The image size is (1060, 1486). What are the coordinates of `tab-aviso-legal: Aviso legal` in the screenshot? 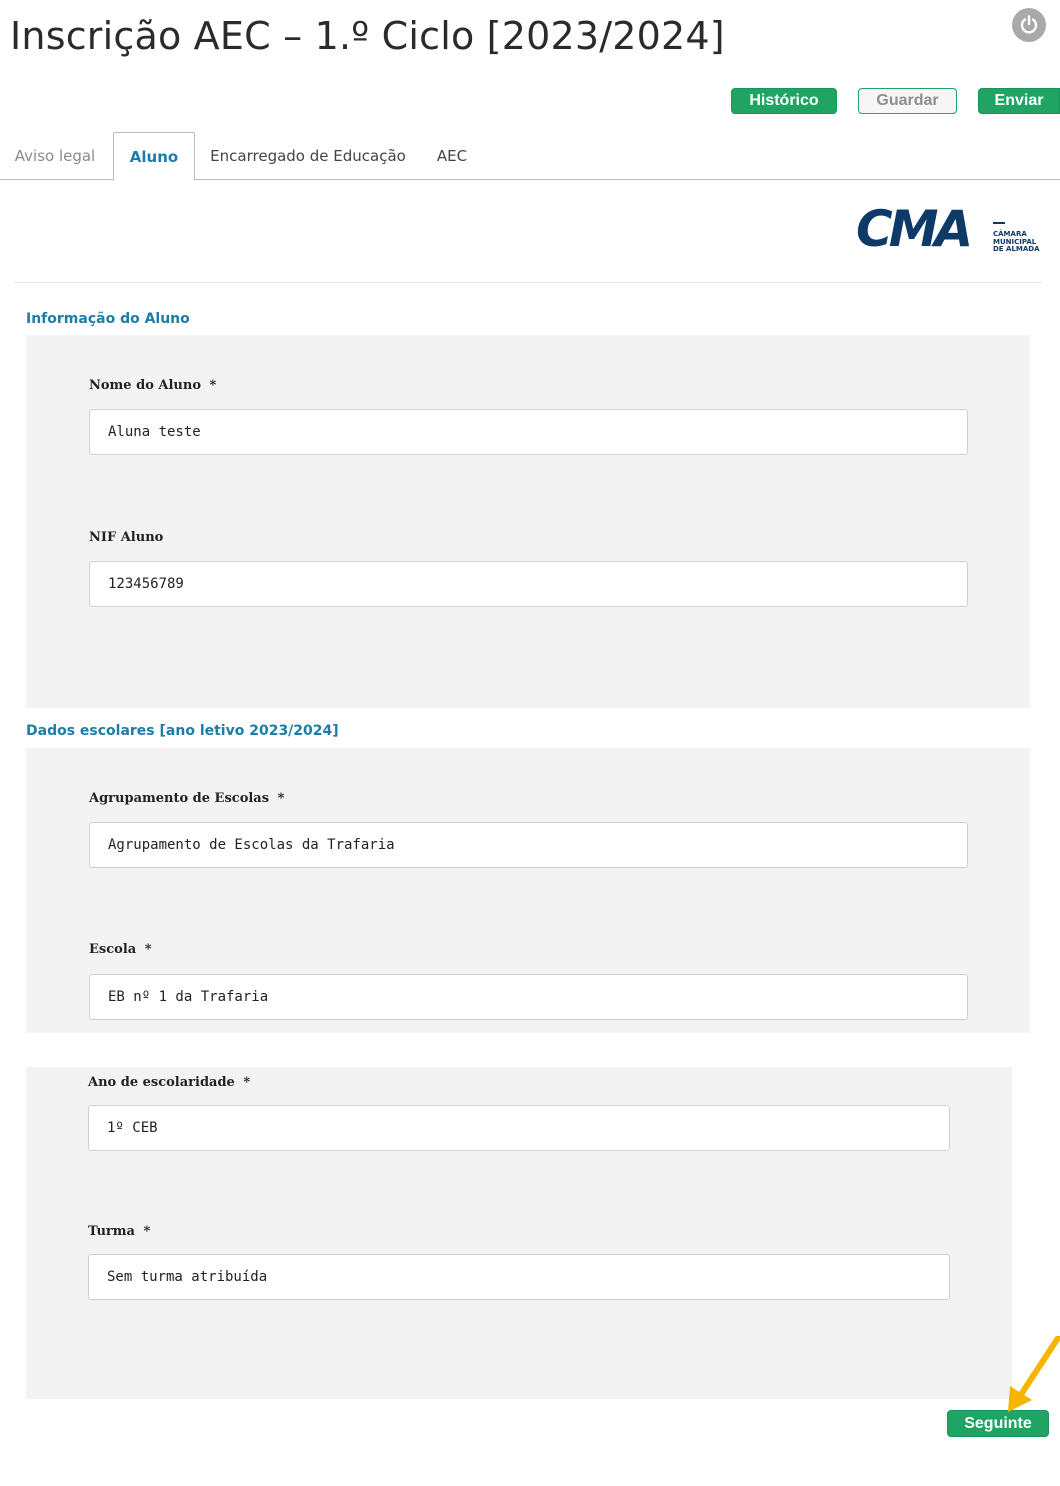 It's located at (55, 156).